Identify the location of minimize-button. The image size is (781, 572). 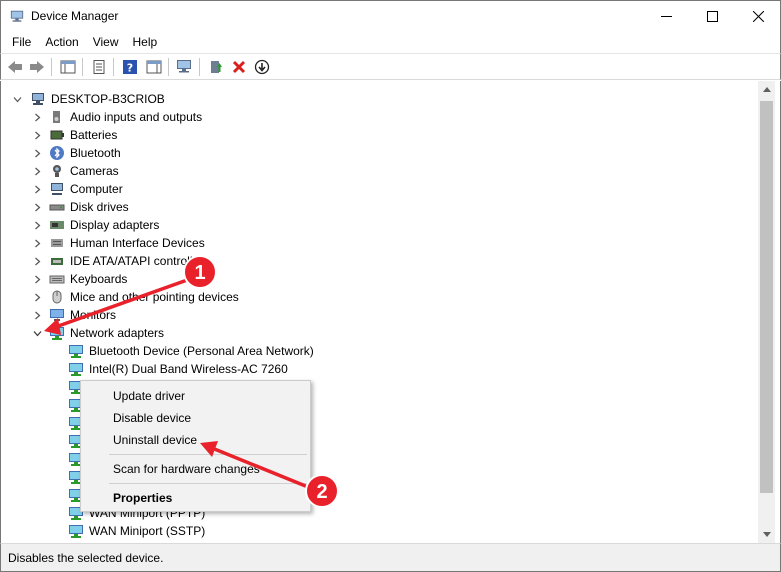
(666, 16).